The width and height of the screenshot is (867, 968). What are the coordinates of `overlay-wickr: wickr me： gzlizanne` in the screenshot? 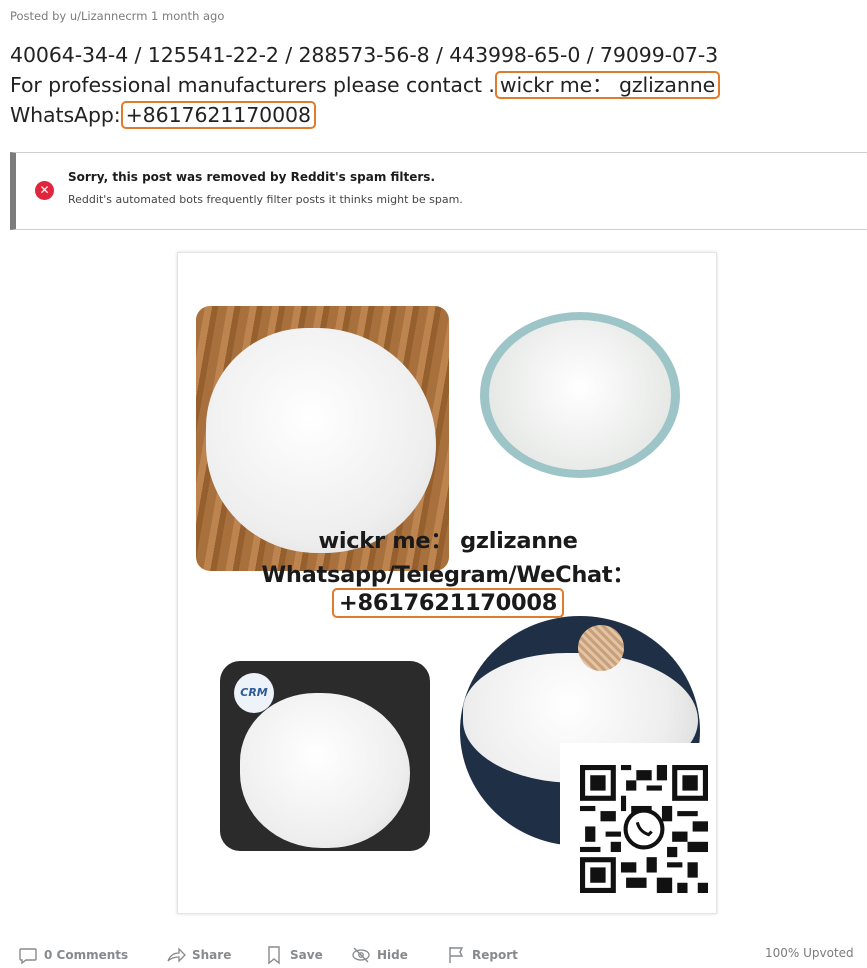 It's located at (448, 541).